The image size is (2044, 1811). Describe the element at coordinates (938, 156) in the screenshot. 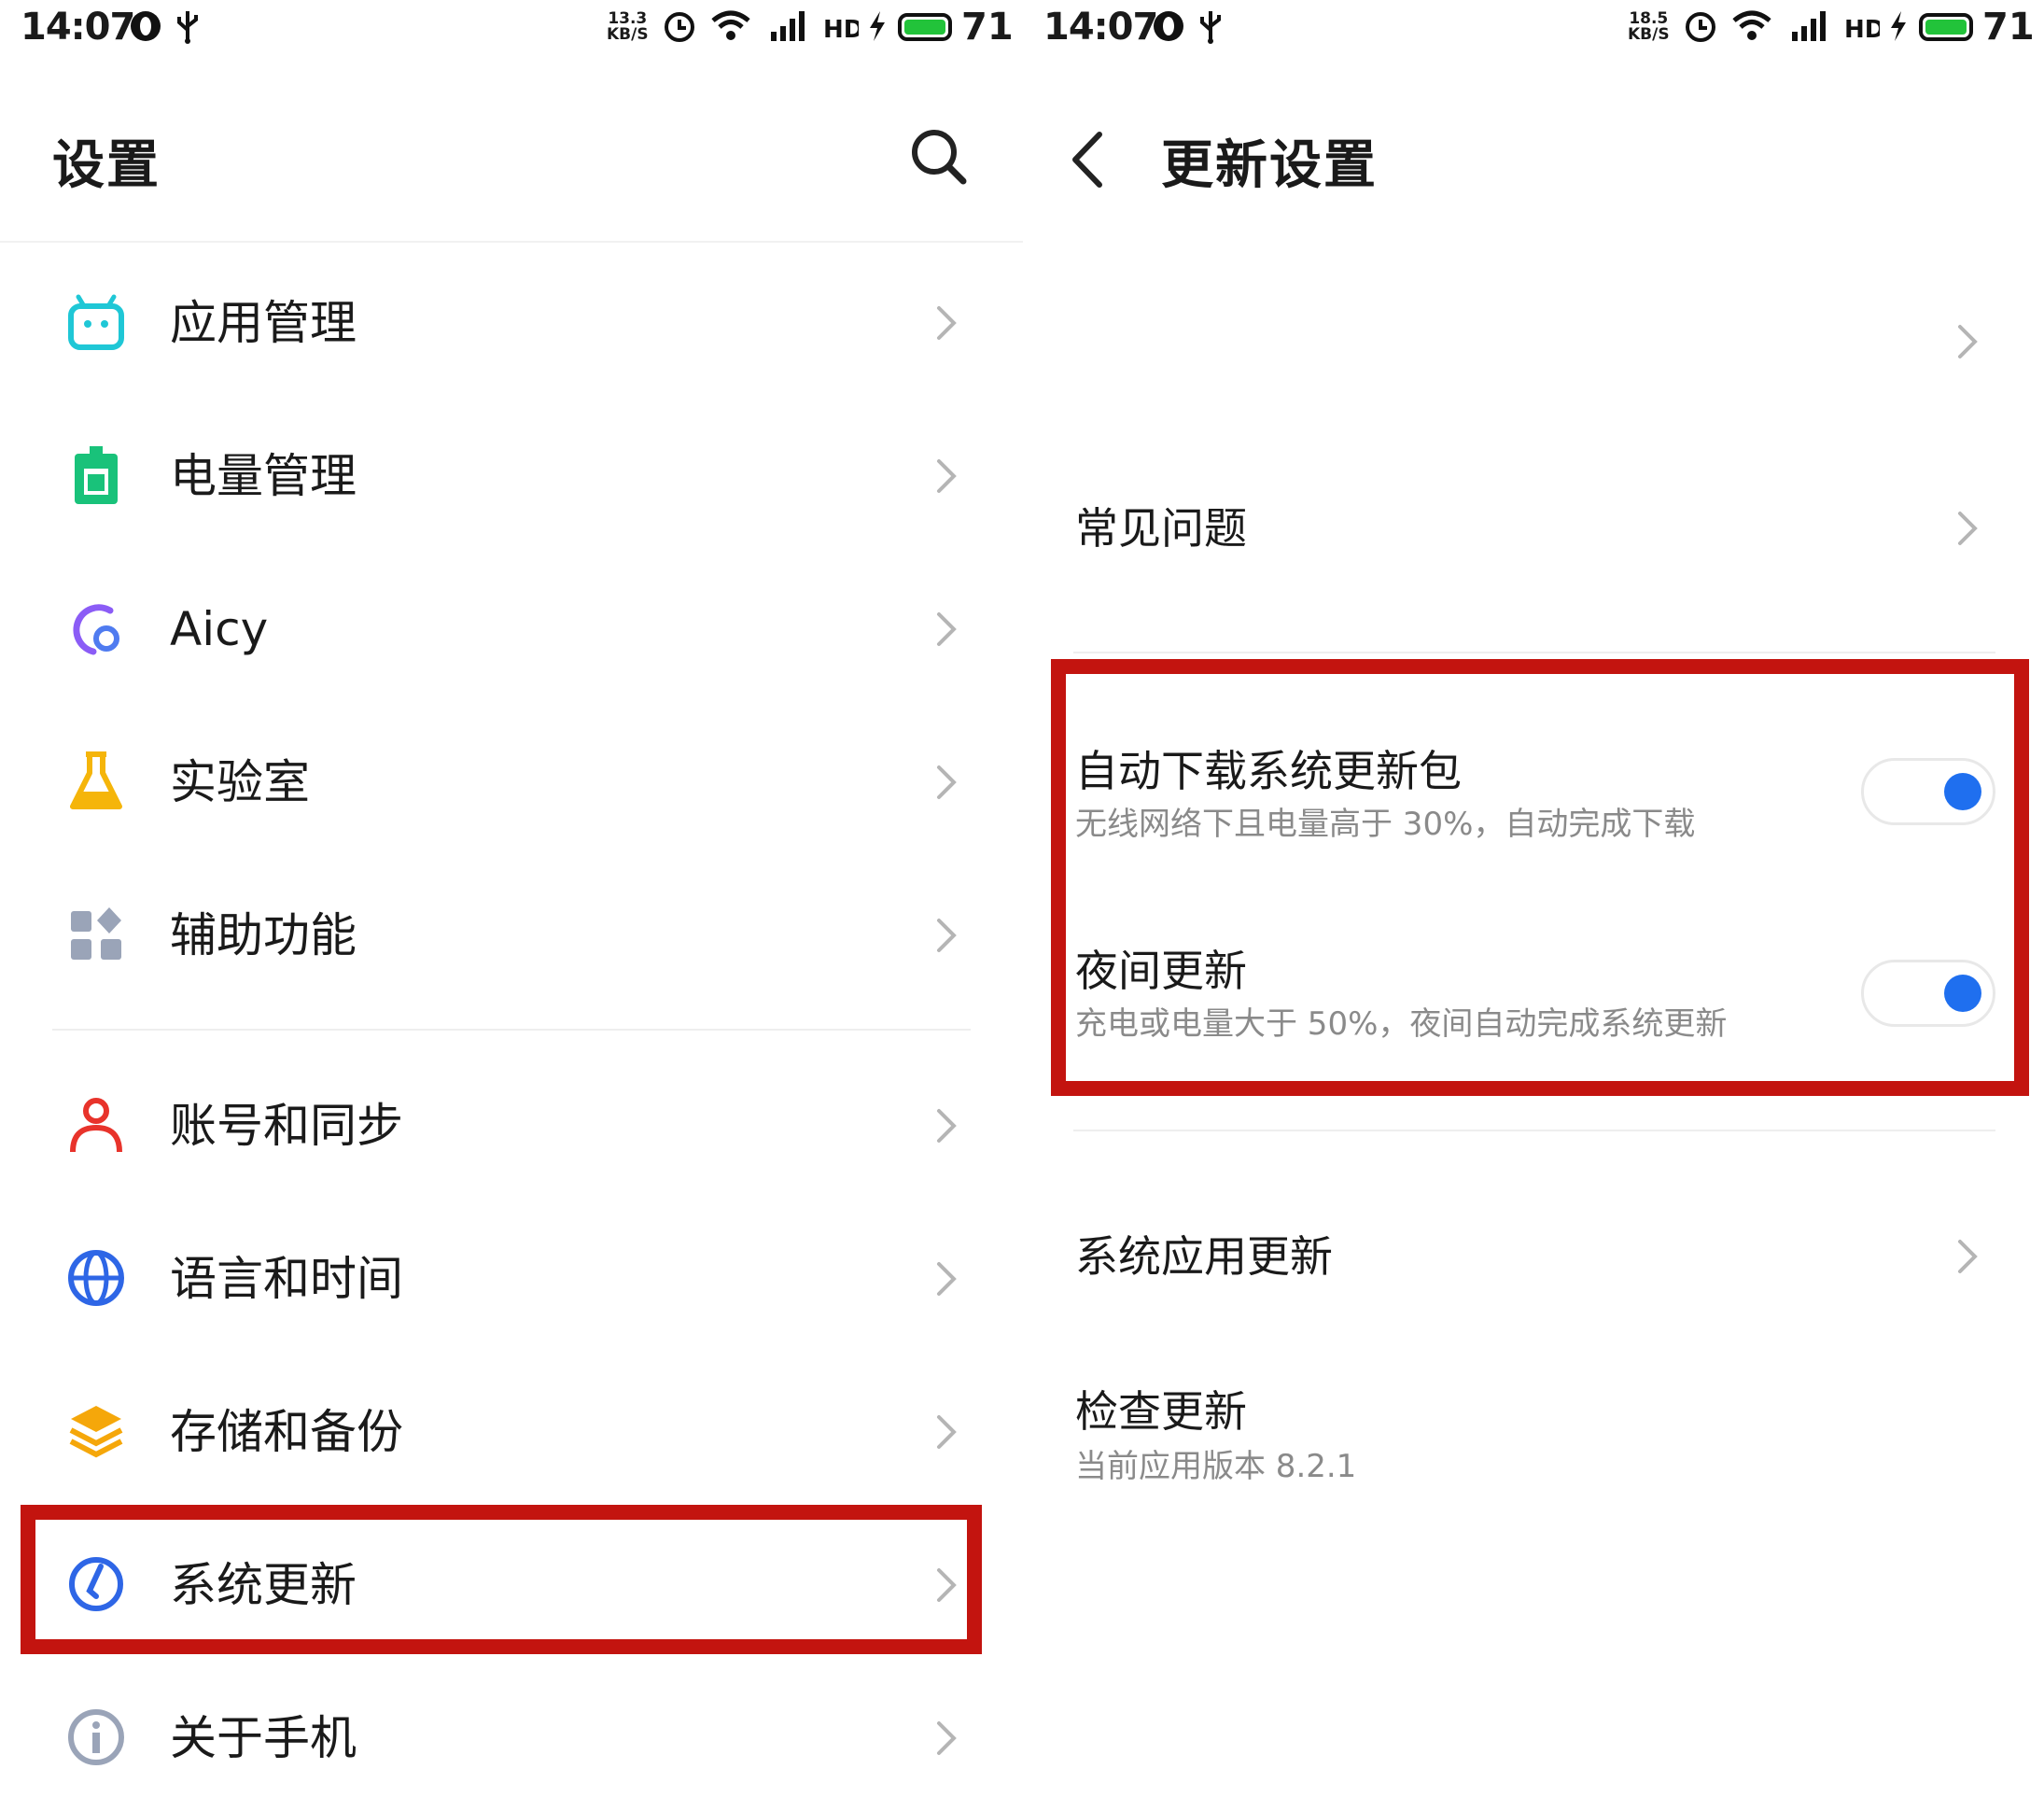

I see `search-icon` at that location.